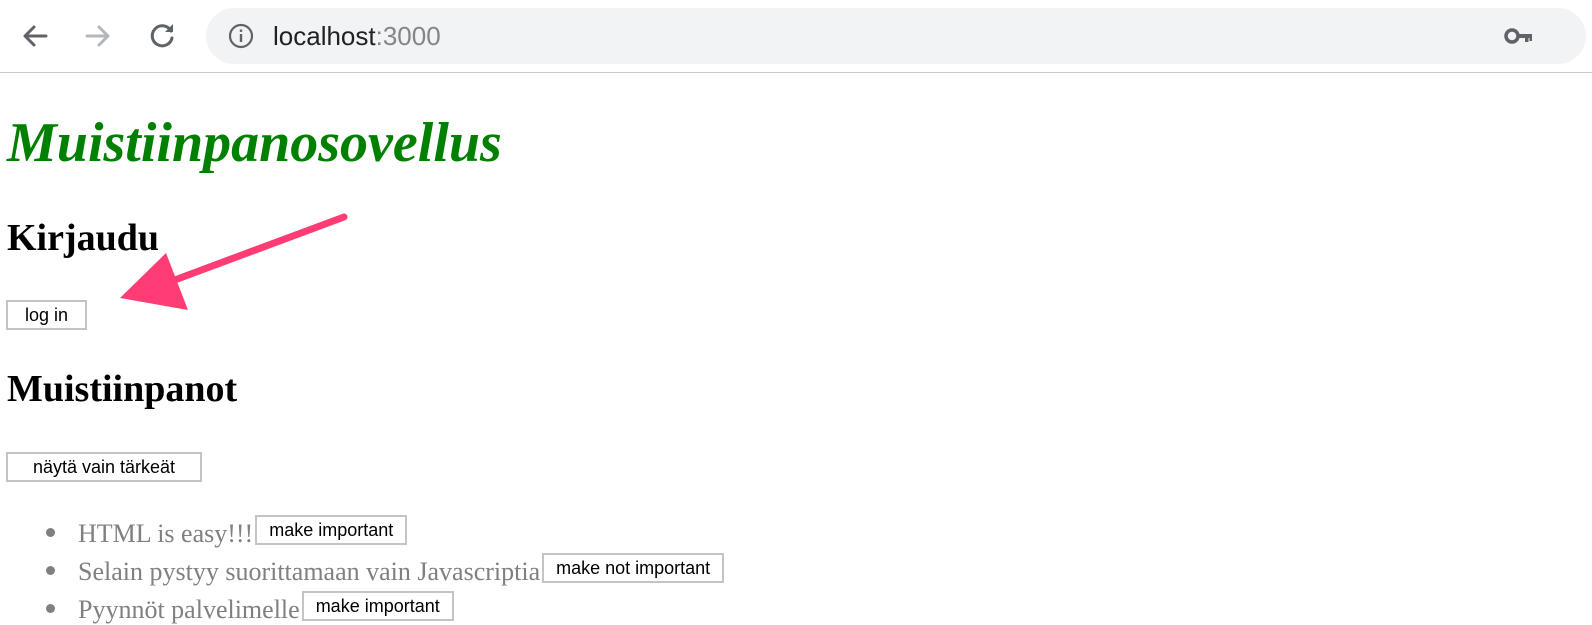  Describe the element at coordinates (234, 261) in the screenshot. I see `annotation-arrow-icon` at that location.